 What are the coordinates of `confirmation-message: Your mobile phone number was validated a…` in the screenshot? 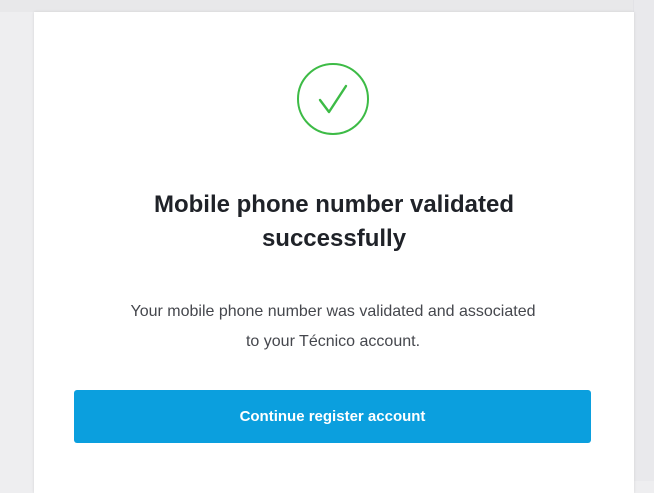 It's located at (333, 327).